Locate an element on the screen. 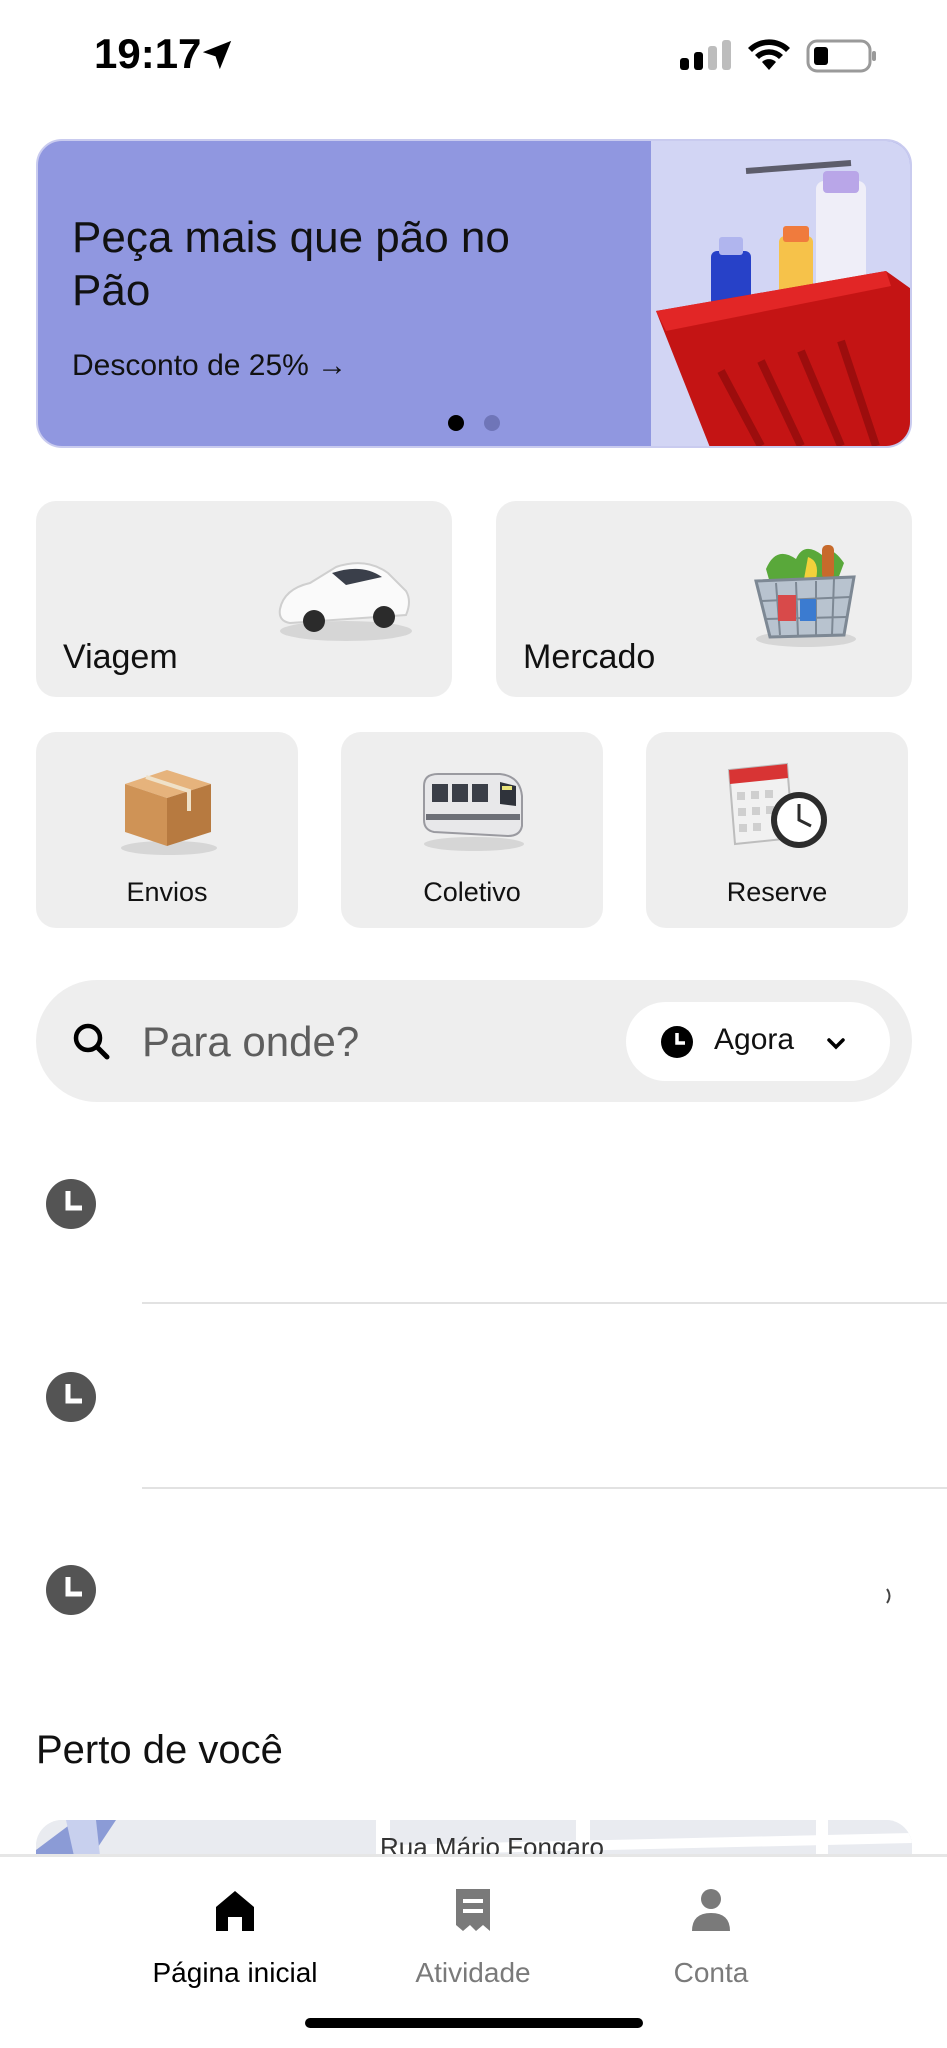 The width and height of the screenshot is (947, 2048). car-icon is located at coordinates (345, 601).